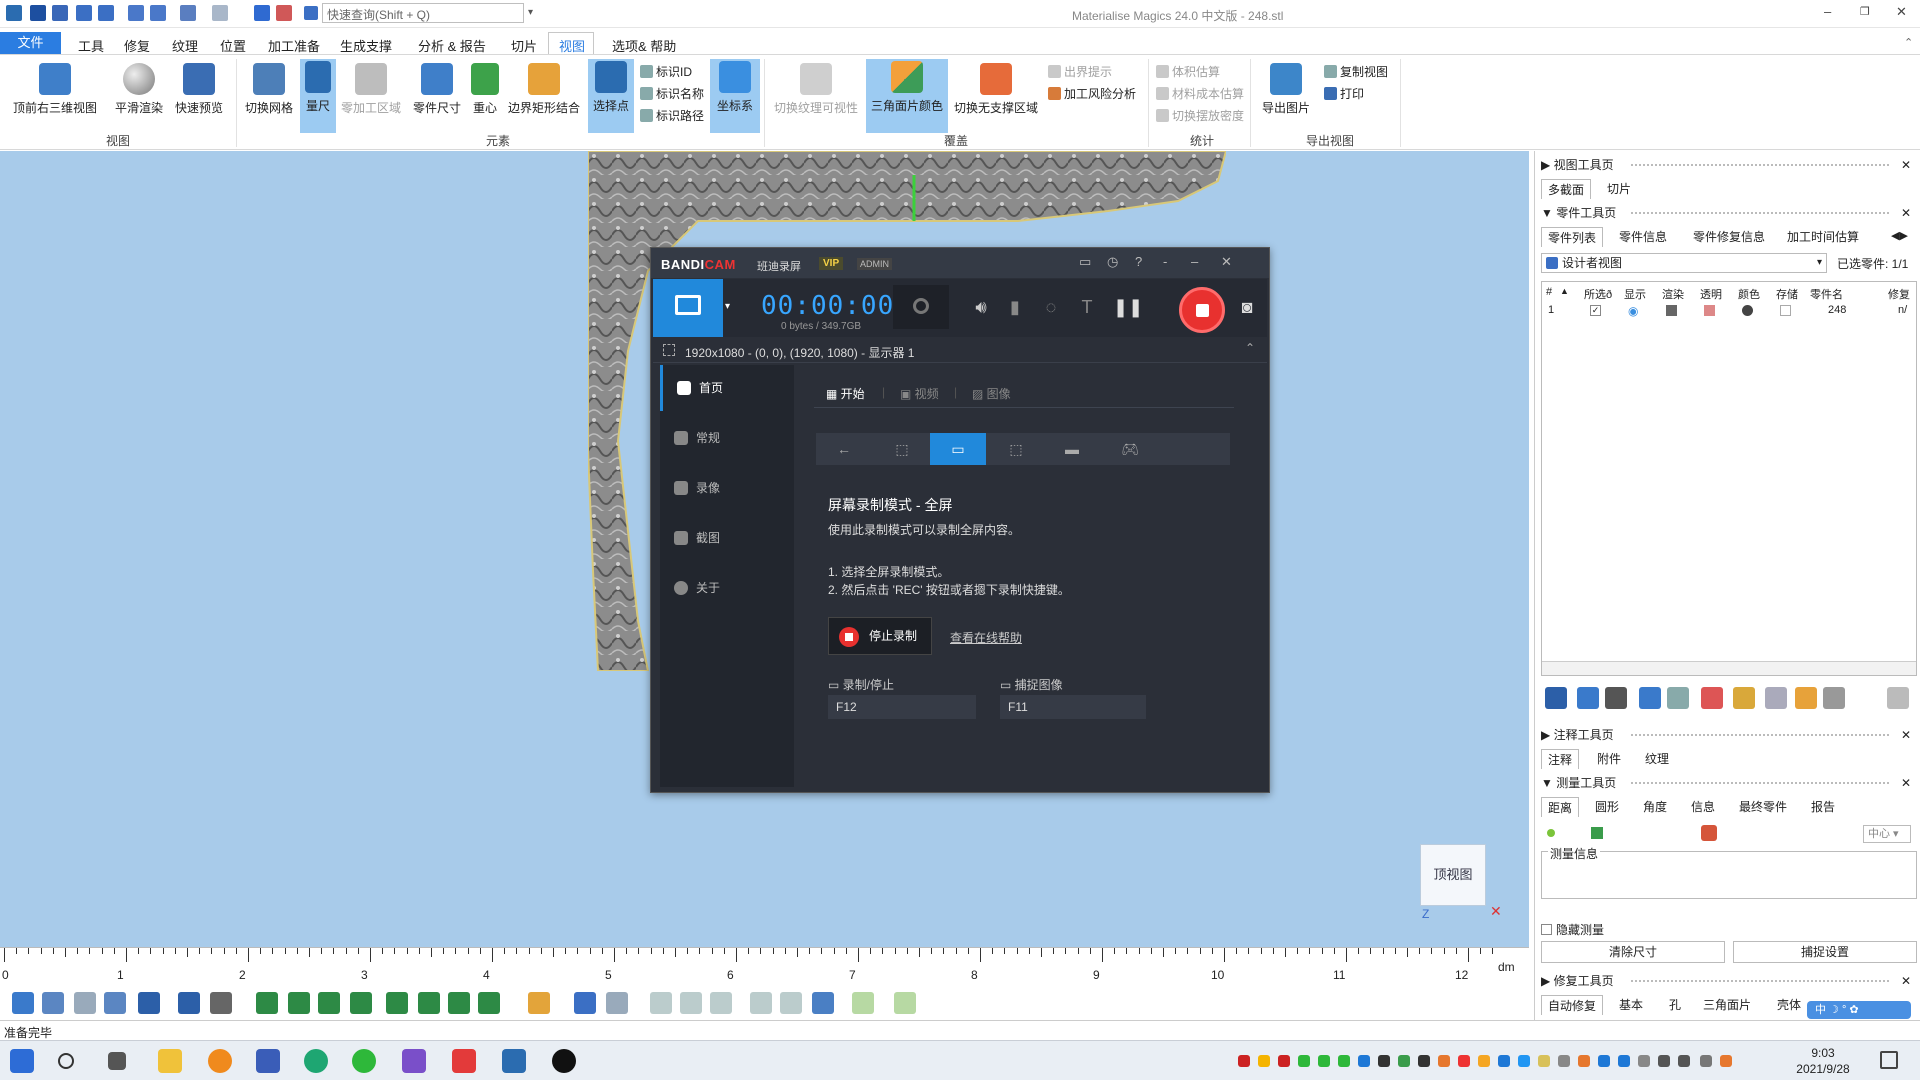 The width and height of the screenshot is (1920, 1080). Describe the element at coordinates (84, 13) in the screenshot. I see `save-icon` at that location.